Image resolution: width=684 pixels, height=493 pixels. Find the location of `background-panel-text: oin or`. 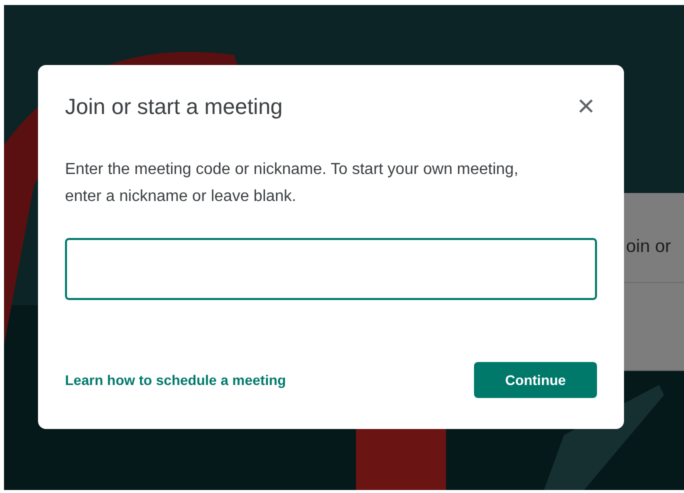

background-panel-text: oin or is located at coordinates (649, 246).